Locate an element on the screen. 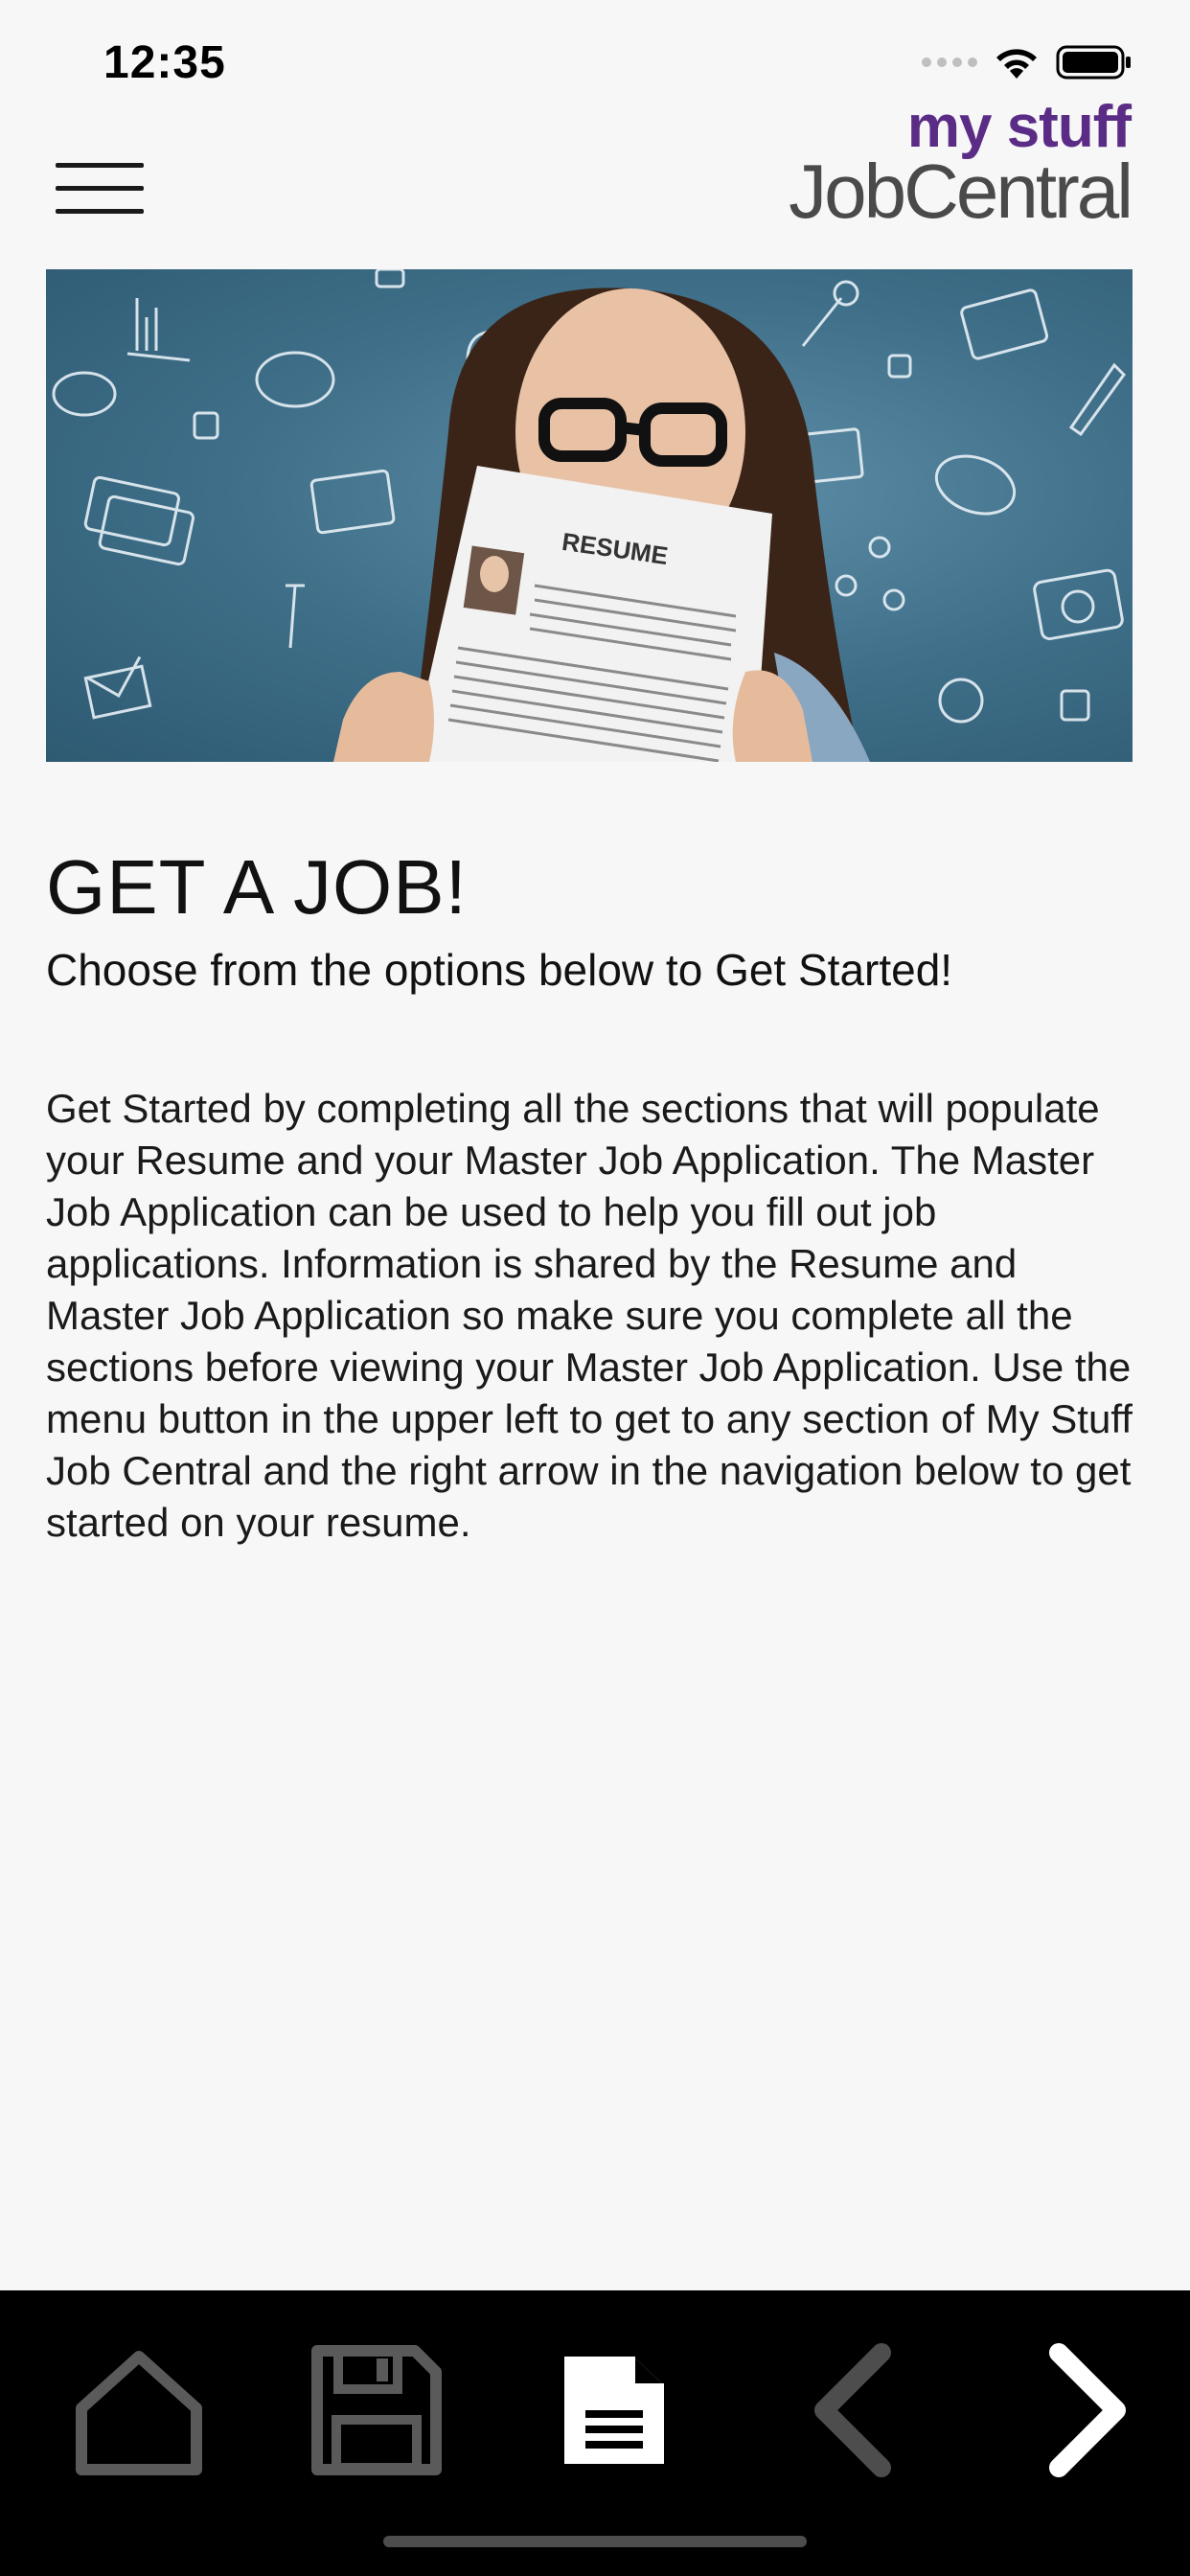 The image size is (1190, 2576). nav-back-button is located at coordinates (853, 2410).